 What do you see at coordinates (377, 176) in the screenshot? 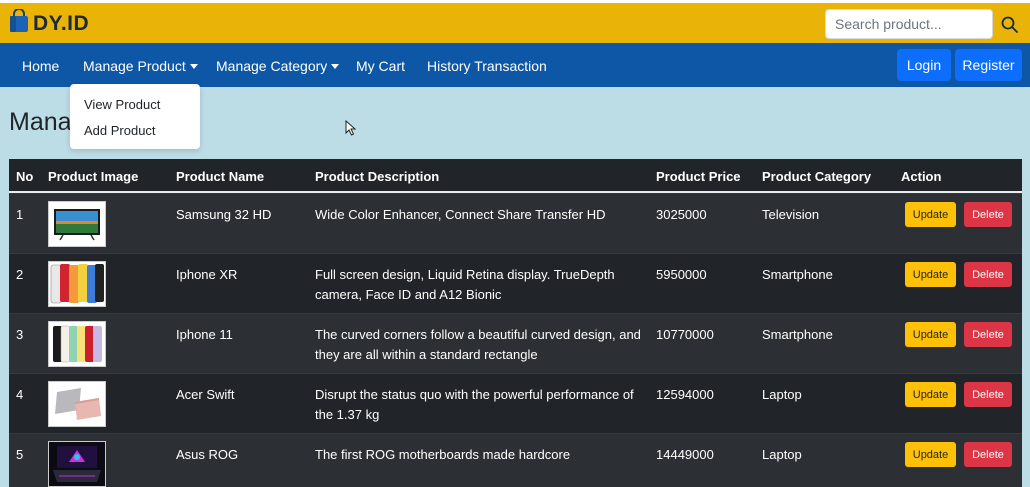
I see `header-product-description: Product Description` at bounding box center [377, 176].